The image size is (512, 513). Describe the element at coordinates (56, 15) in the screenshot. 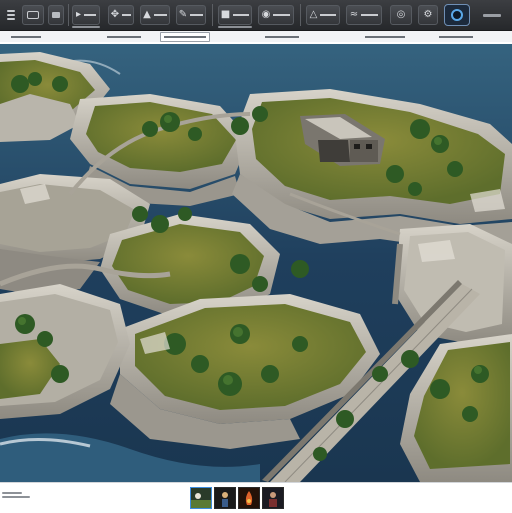

I see `display-icon` at that location.